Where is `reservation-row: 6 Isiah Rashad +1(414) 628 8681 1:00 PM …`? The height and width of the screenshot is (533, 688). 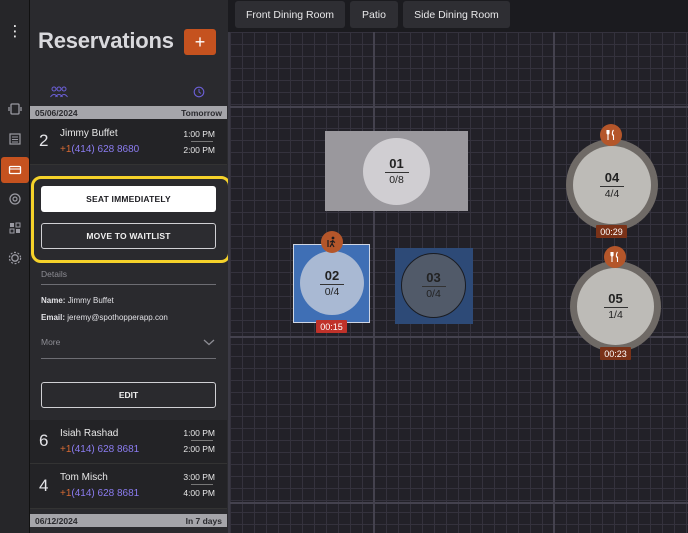
reservation-row: 6 Isiah Rashad +1(414) 628 8681 1:00 PM … is located at coordinates (128, 442).